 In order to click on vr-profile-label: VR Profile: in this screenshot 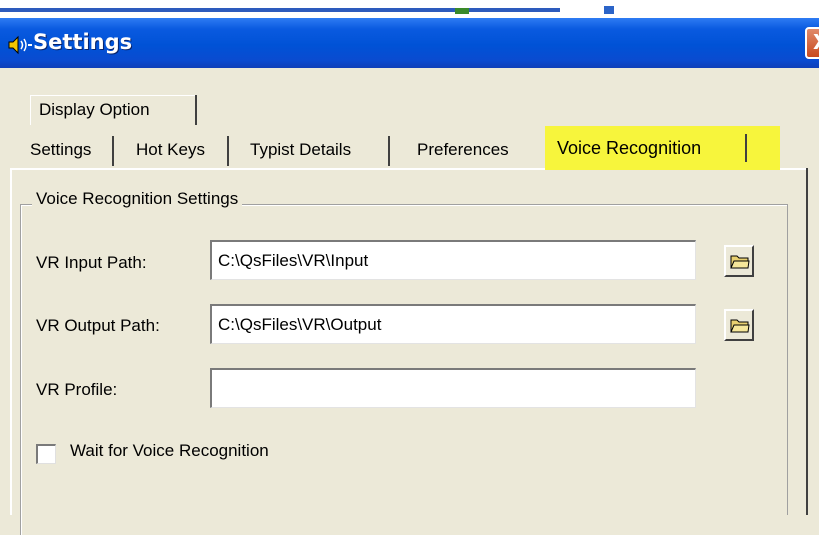, I will do `click(77, 389)`.